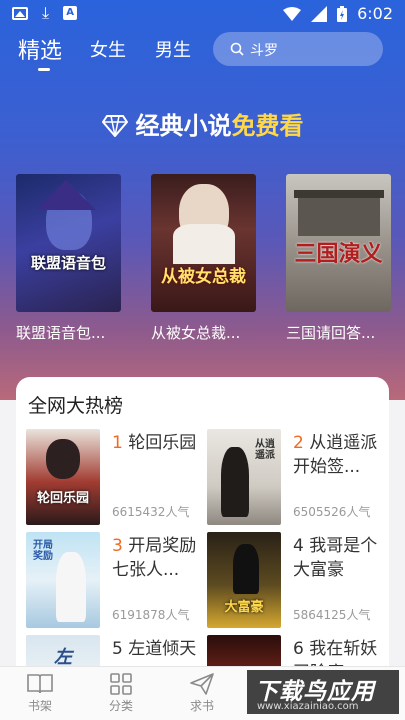 This screenshot has height=720, width=405. What do you see at coordinates (342, 13) in the screenshot?
I see `battery-icon` at bounding box center [342, 13].